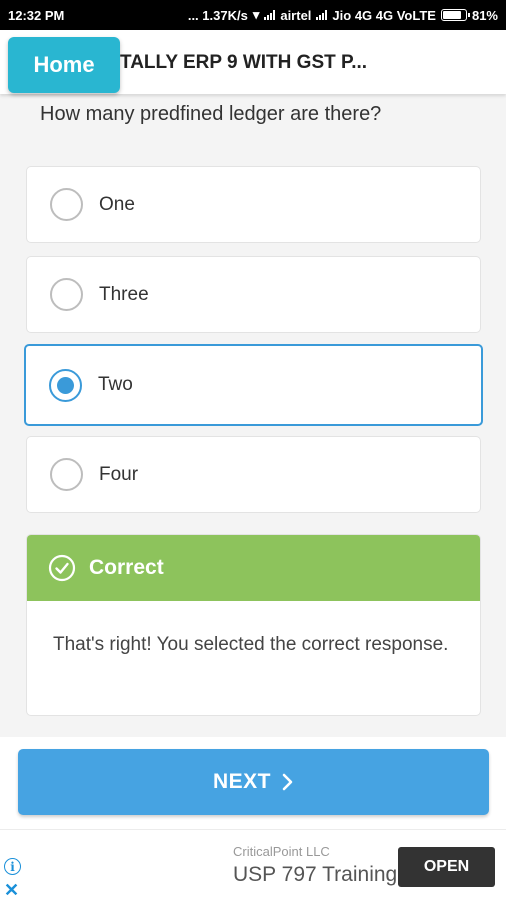 This screenshot has width=506, height=900. I want to click on app-bar: TALLY ERP 9 WITH GST P... Home, so click(253, 62).